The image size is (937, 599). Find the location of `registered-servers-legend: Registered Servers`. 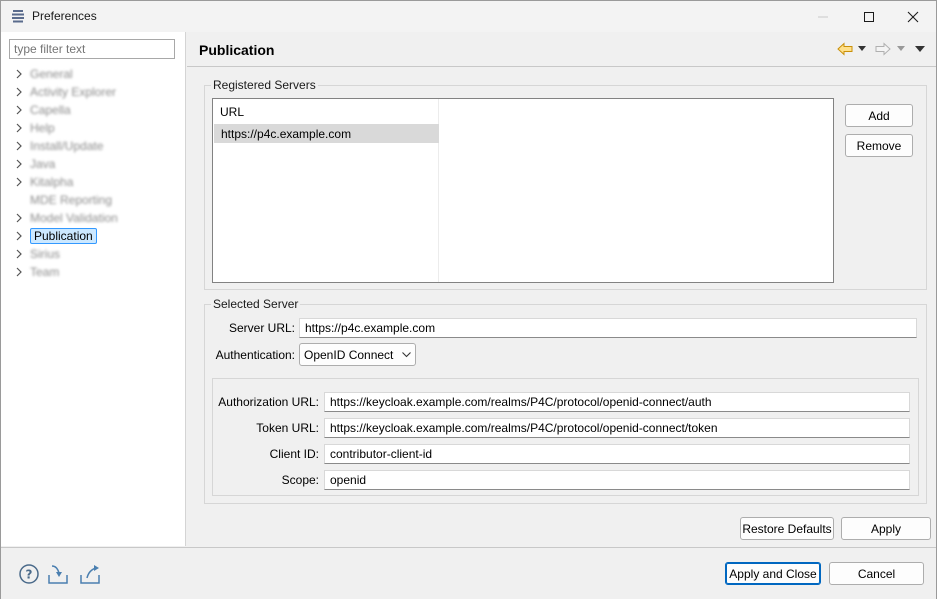

registered-servers-legend: Registered Servers is located at coordinates (264, 85).